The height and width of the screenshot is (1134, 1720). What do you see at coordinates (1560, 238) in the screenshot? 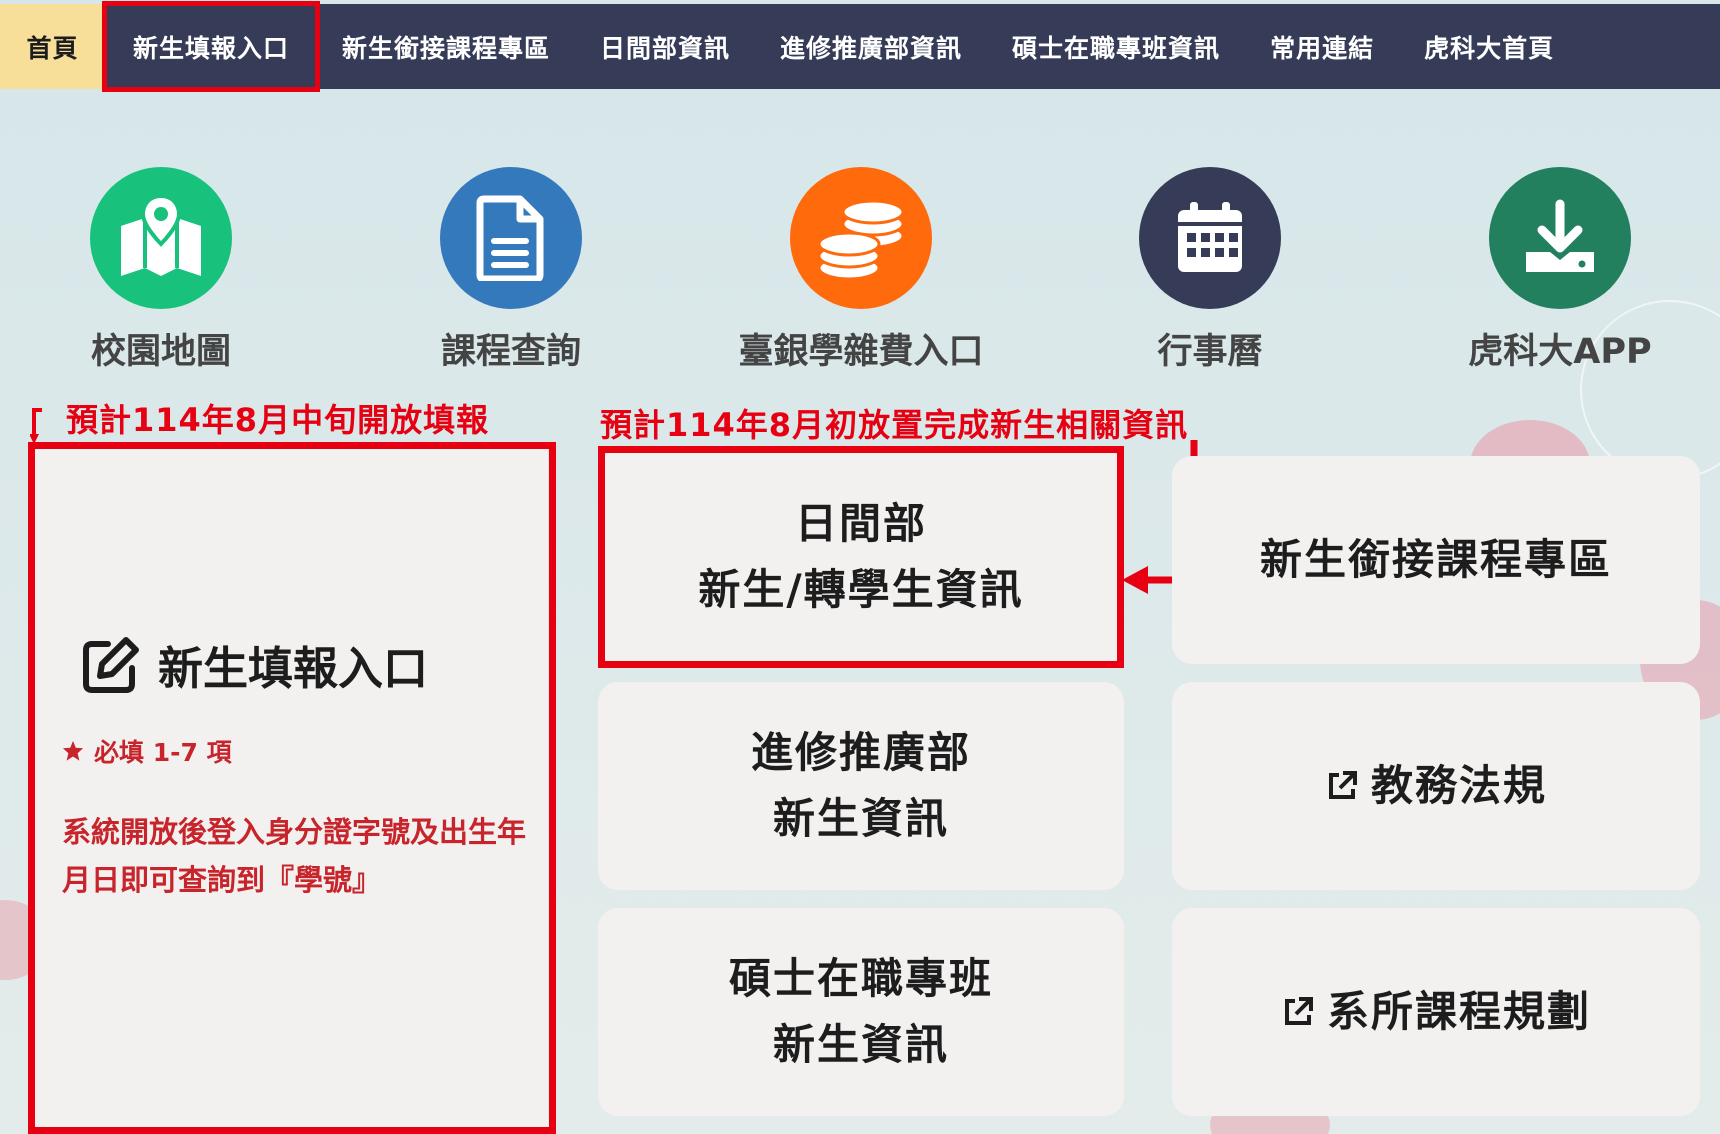
I see `download-icon` at bounding box center [1560, 238].